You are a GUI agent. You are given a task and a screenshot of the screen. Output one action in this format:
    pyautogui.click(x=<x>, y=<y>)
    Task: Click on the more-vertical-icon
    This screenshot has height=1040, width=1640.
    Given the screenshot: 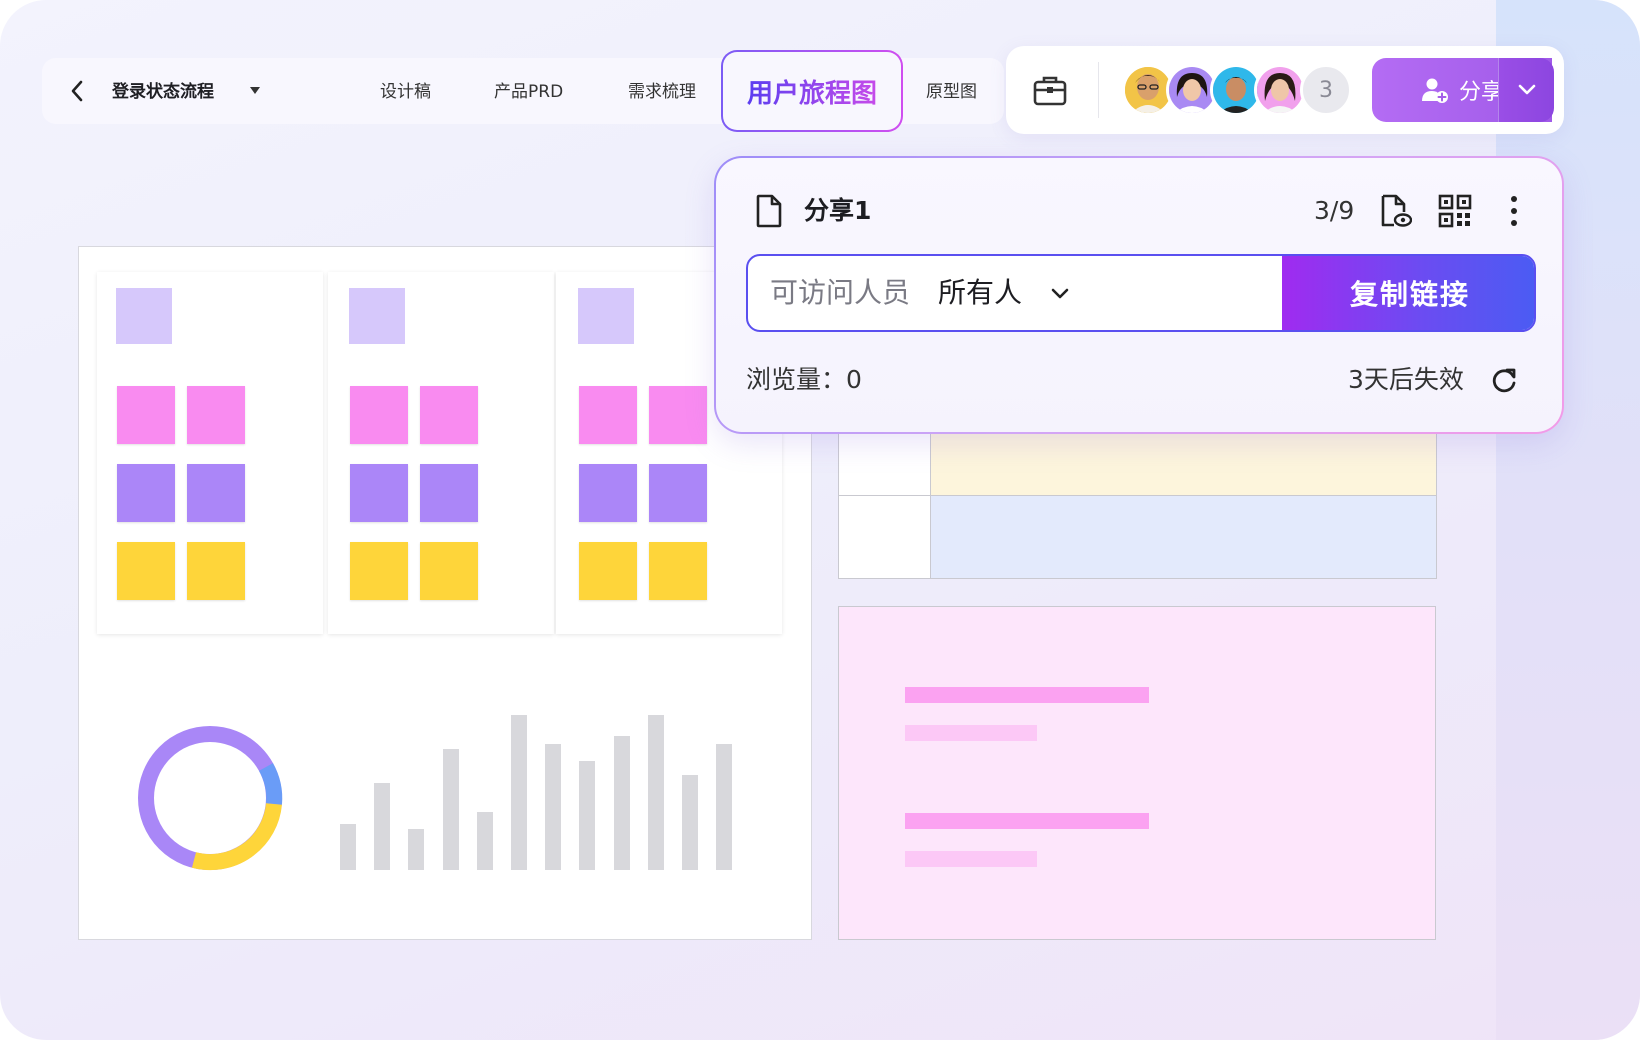 What is the action you would take?
    pyautogui.click(x=1514, y=211)
    